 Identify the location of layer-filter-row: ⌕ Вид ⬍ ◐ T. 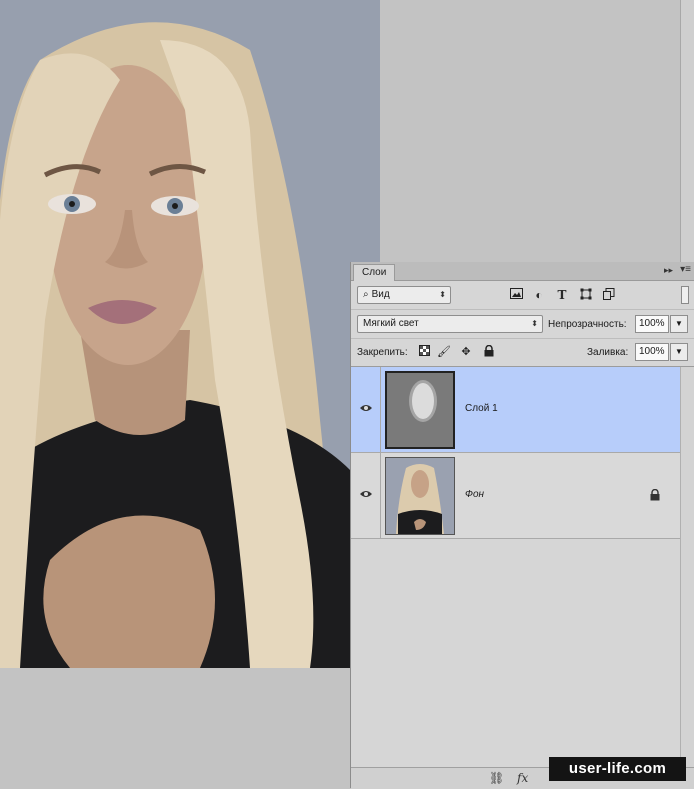
(522, 295).